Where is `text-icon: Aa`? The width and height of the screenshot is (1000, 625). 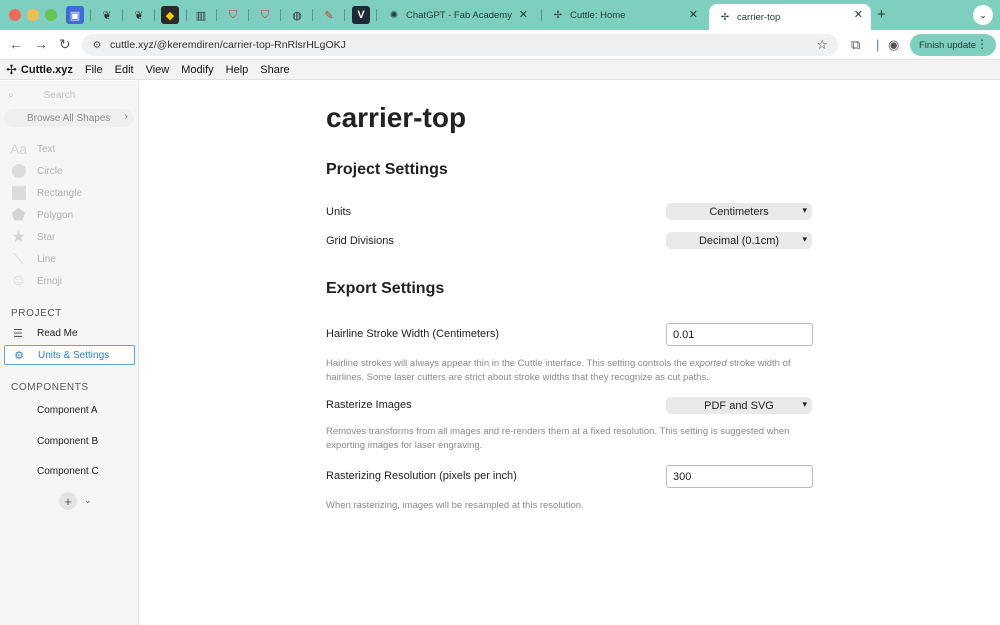 text-icon: Aa is located at coordinates (18, 149).